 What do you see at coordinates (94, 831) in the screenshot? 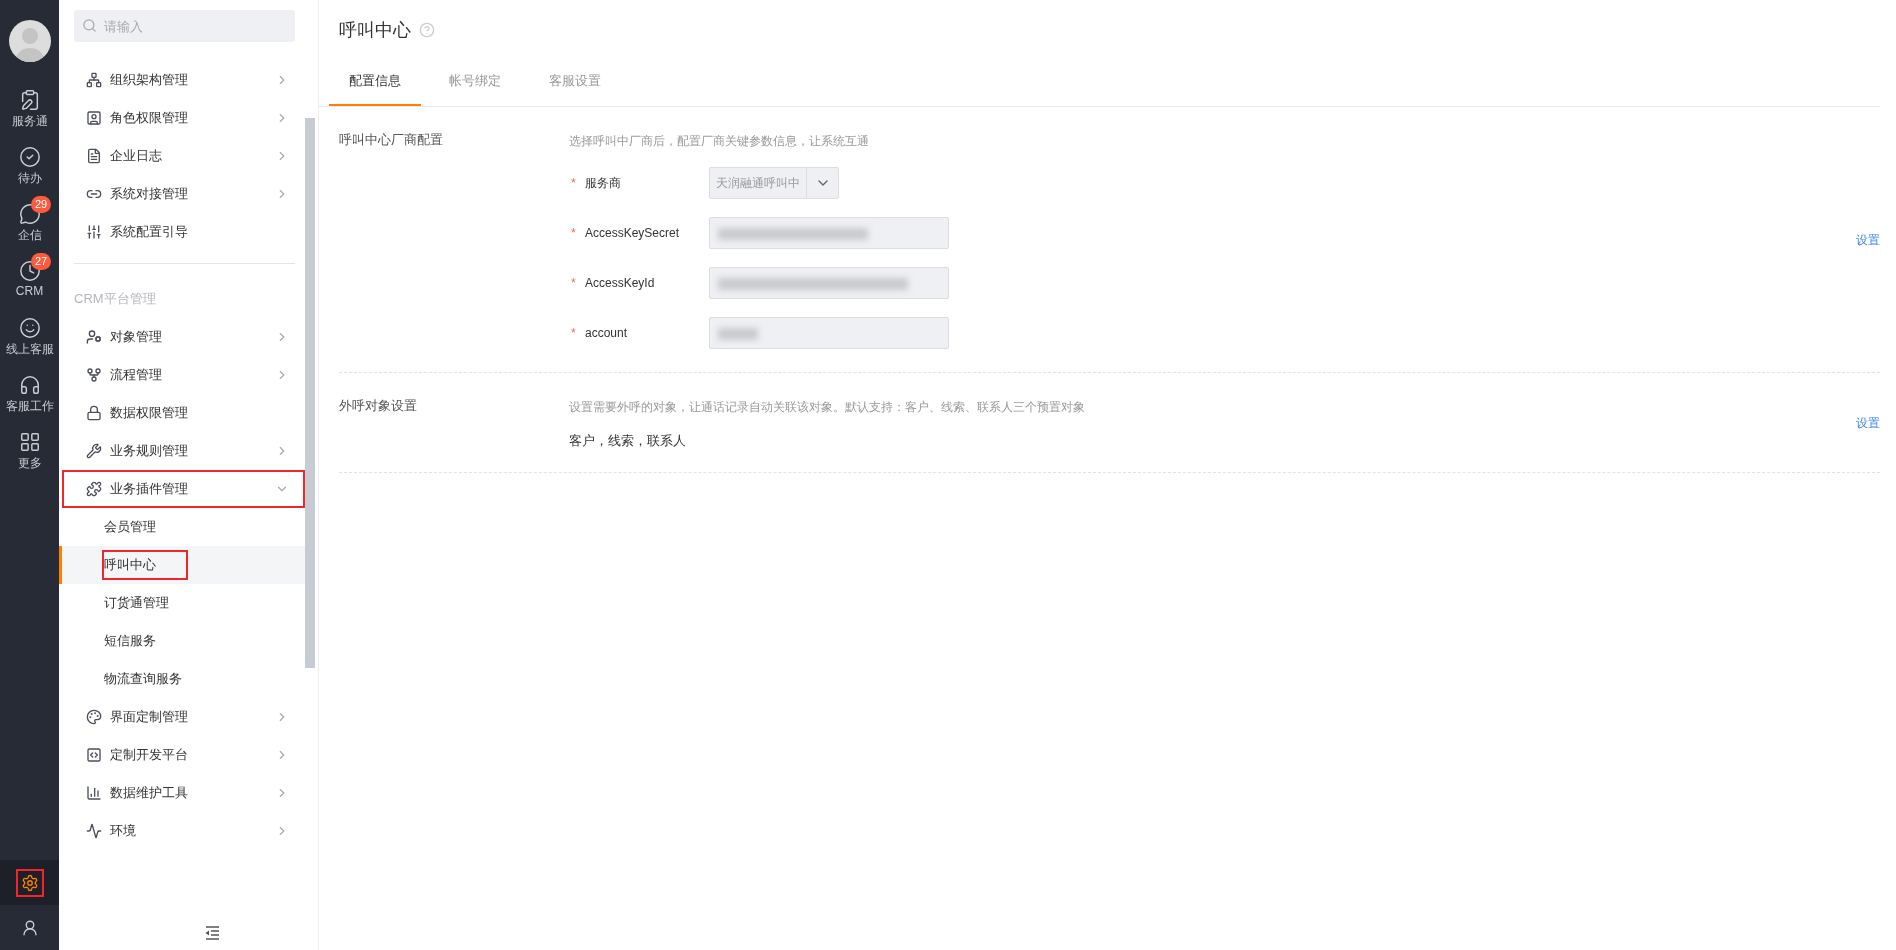
I see `pulse-icon` at bounding box center [94, 831].